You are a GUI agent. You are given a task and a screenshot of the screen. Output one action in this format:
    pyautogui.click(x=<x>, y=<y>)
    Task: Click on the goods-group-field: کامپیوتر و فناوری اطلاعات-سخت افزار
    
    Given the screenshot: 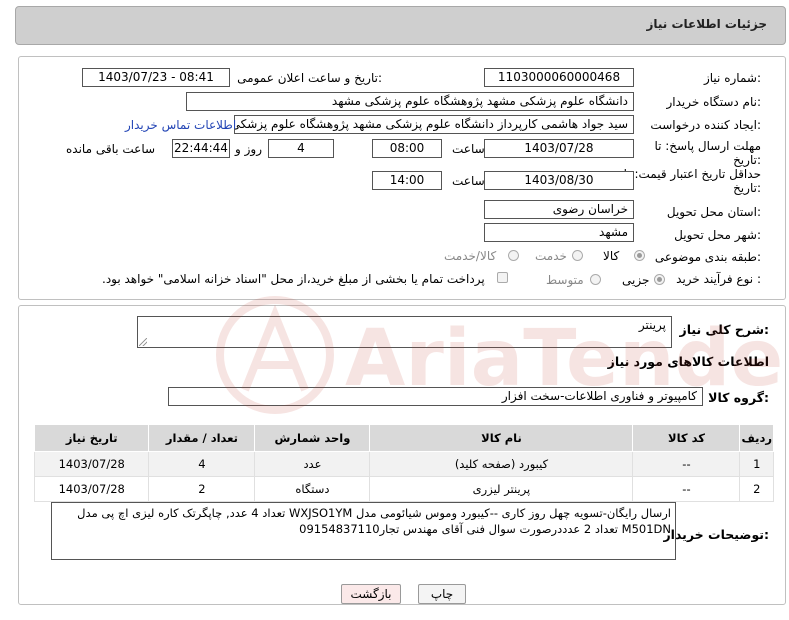 What is the action you would take?
    pyautogui.click(x=435, y=396)
    